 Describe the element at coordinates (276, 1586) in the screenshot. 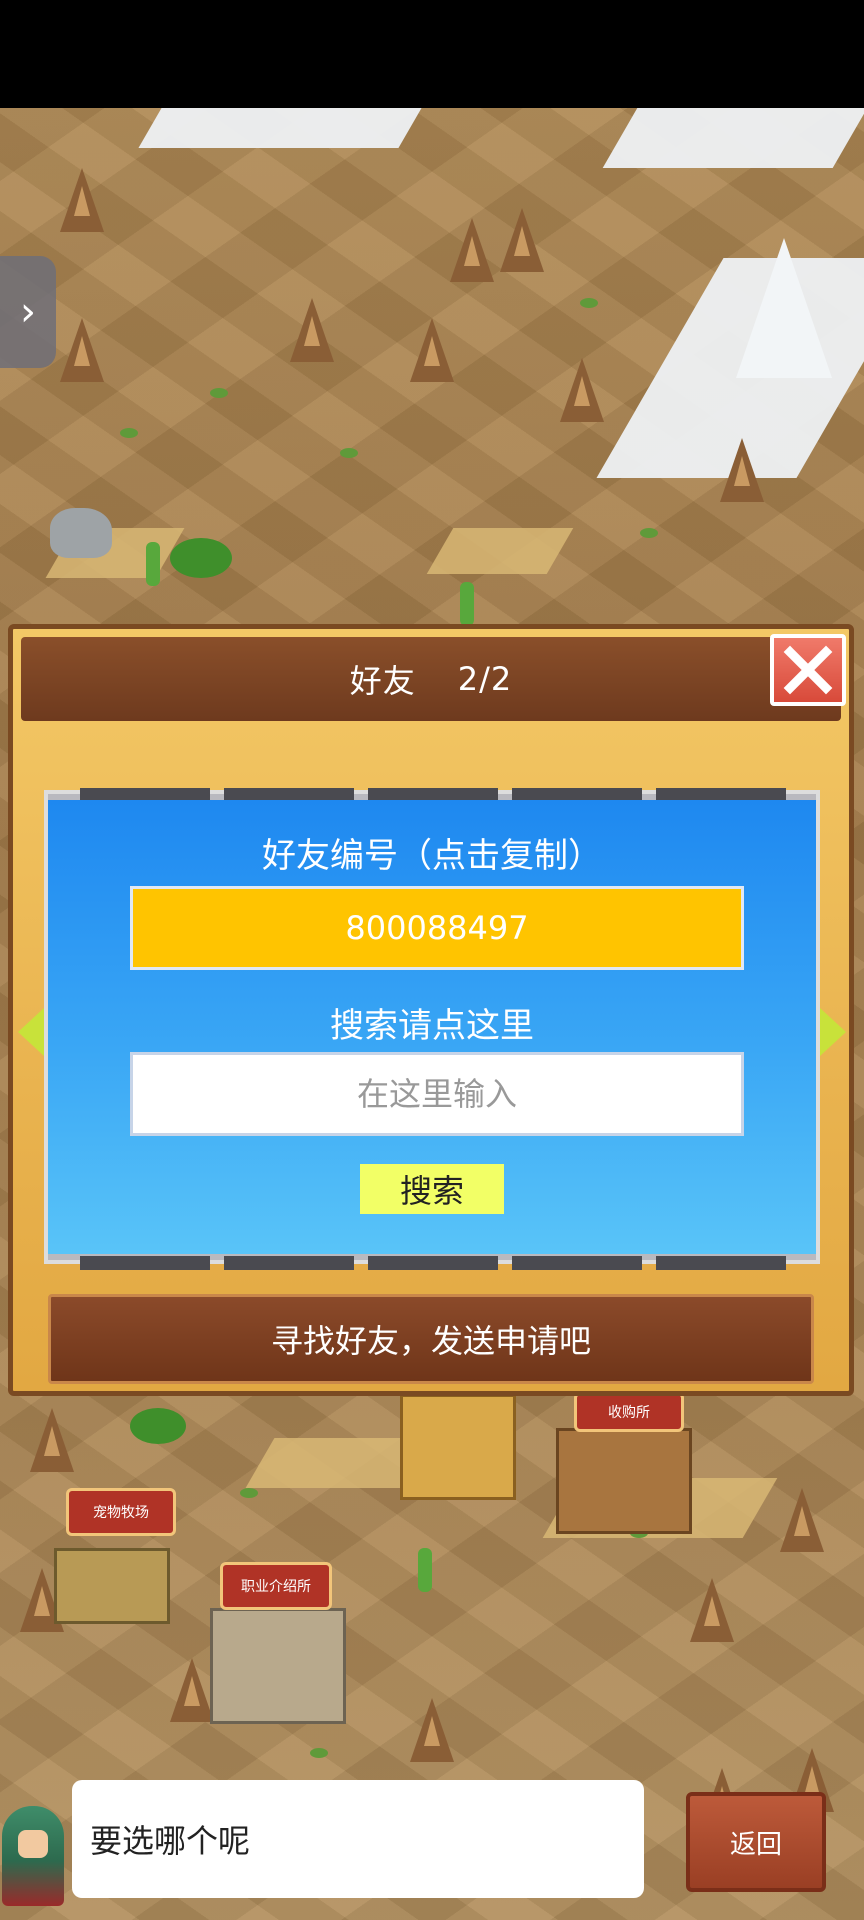

I see `job-center-sign: 职业介绍所` at that location.